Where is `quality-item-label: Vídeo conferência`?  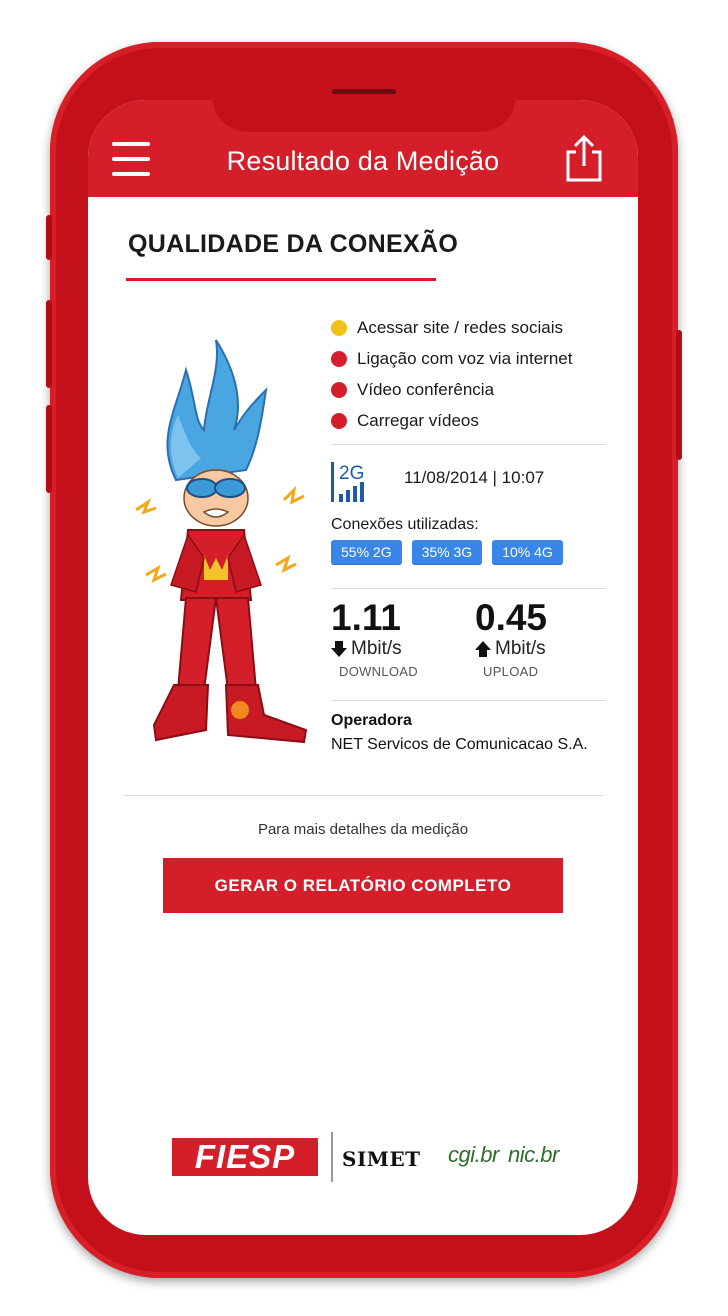
quality-item-label: Vídeo conferência is located at coordinates (426, 389).